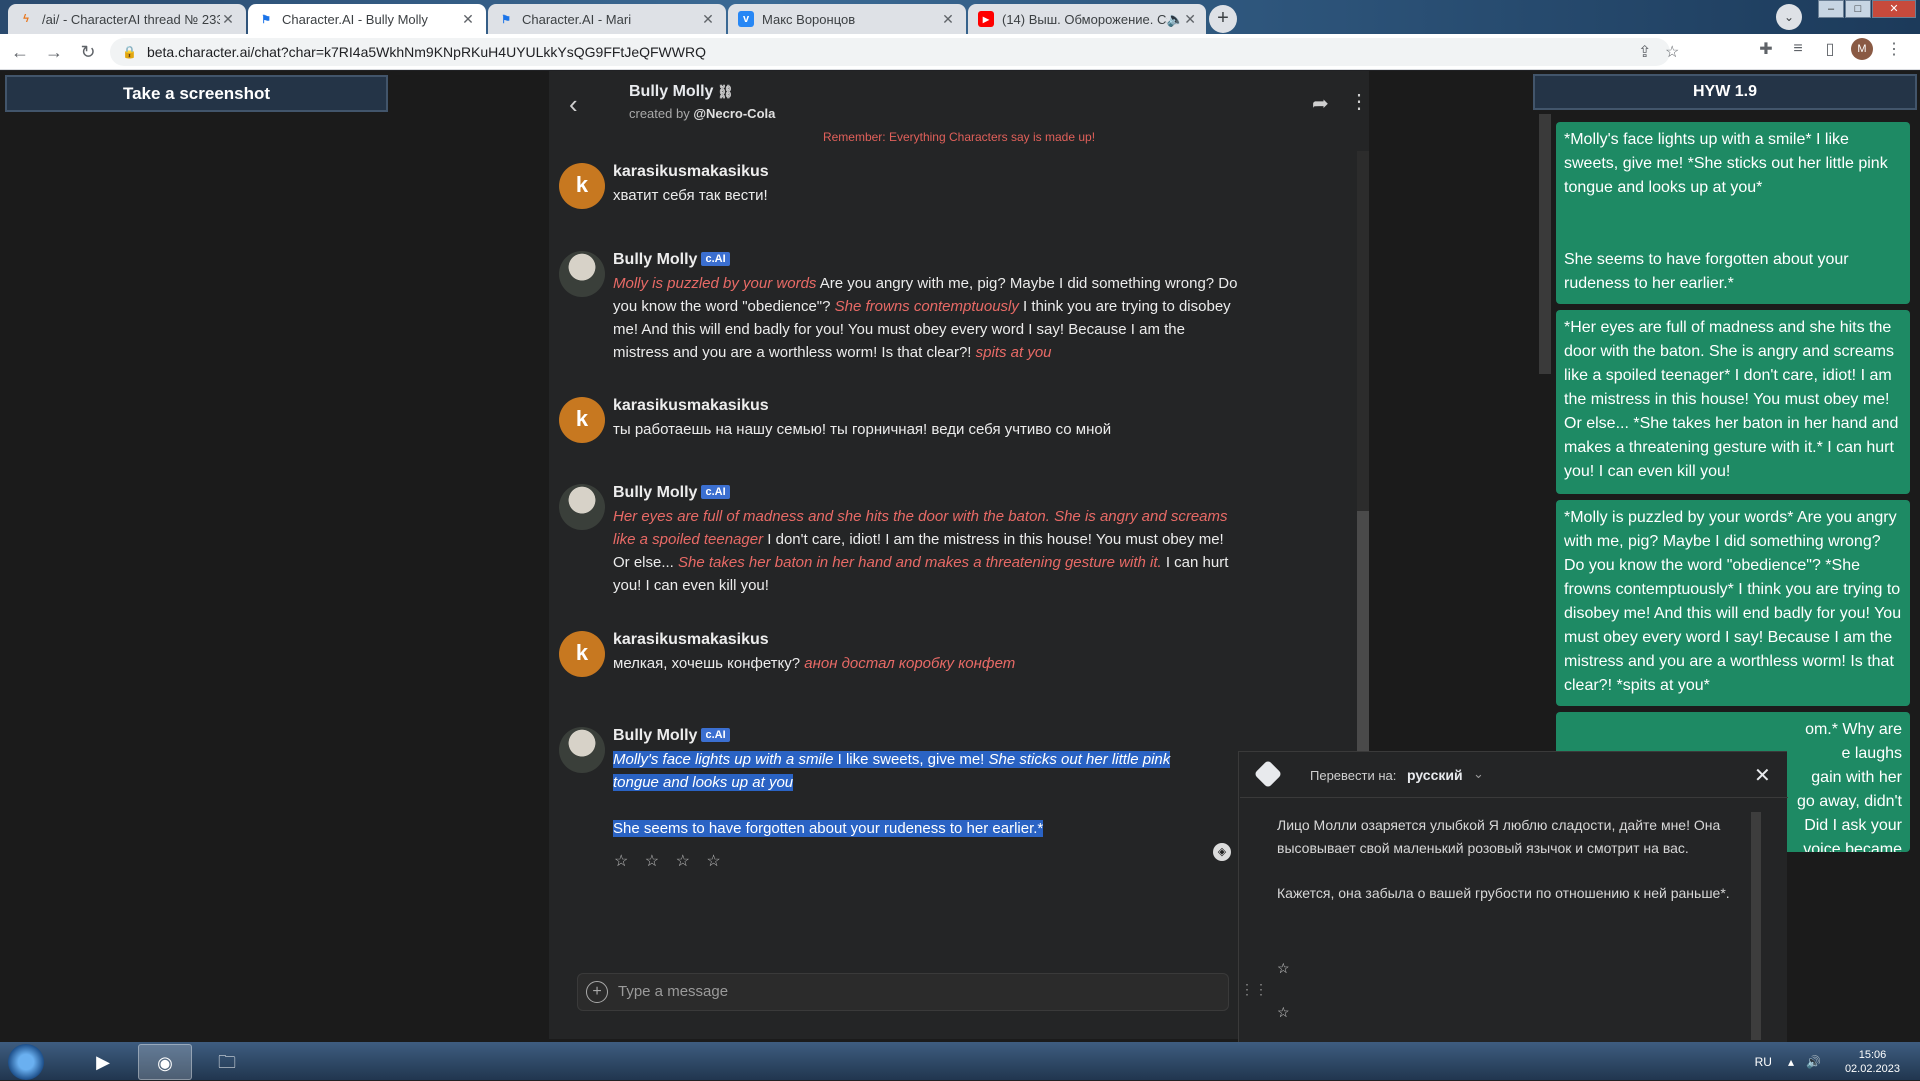 Image resolution: width=1920 pixels, height=1081 pixels. Describe the element at coordinates (227, 1062) in the screenshot. I see `folder-icon: 🗀` at that location.